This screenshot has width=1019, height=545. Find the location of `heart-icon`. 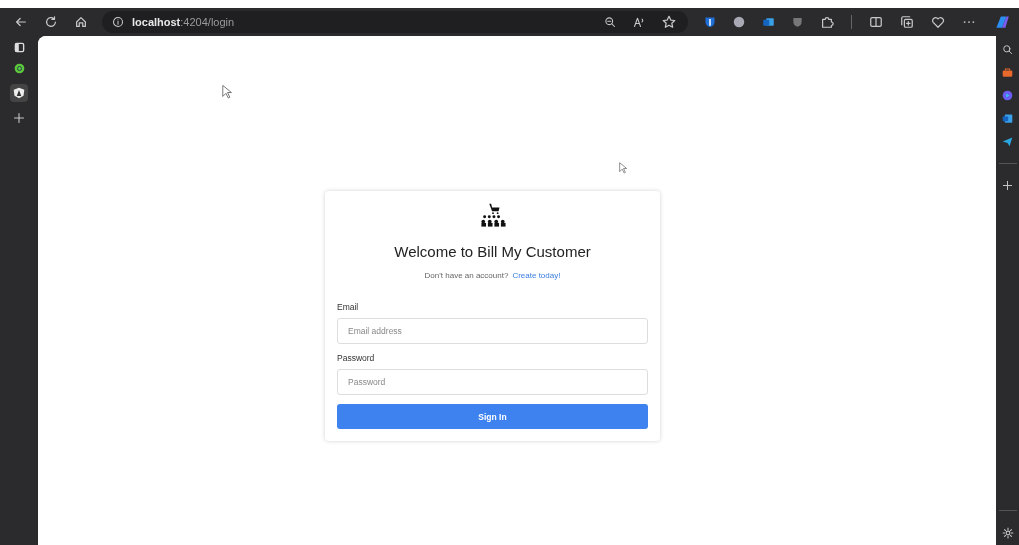

heart-icon is located at coordinates (938, 22).